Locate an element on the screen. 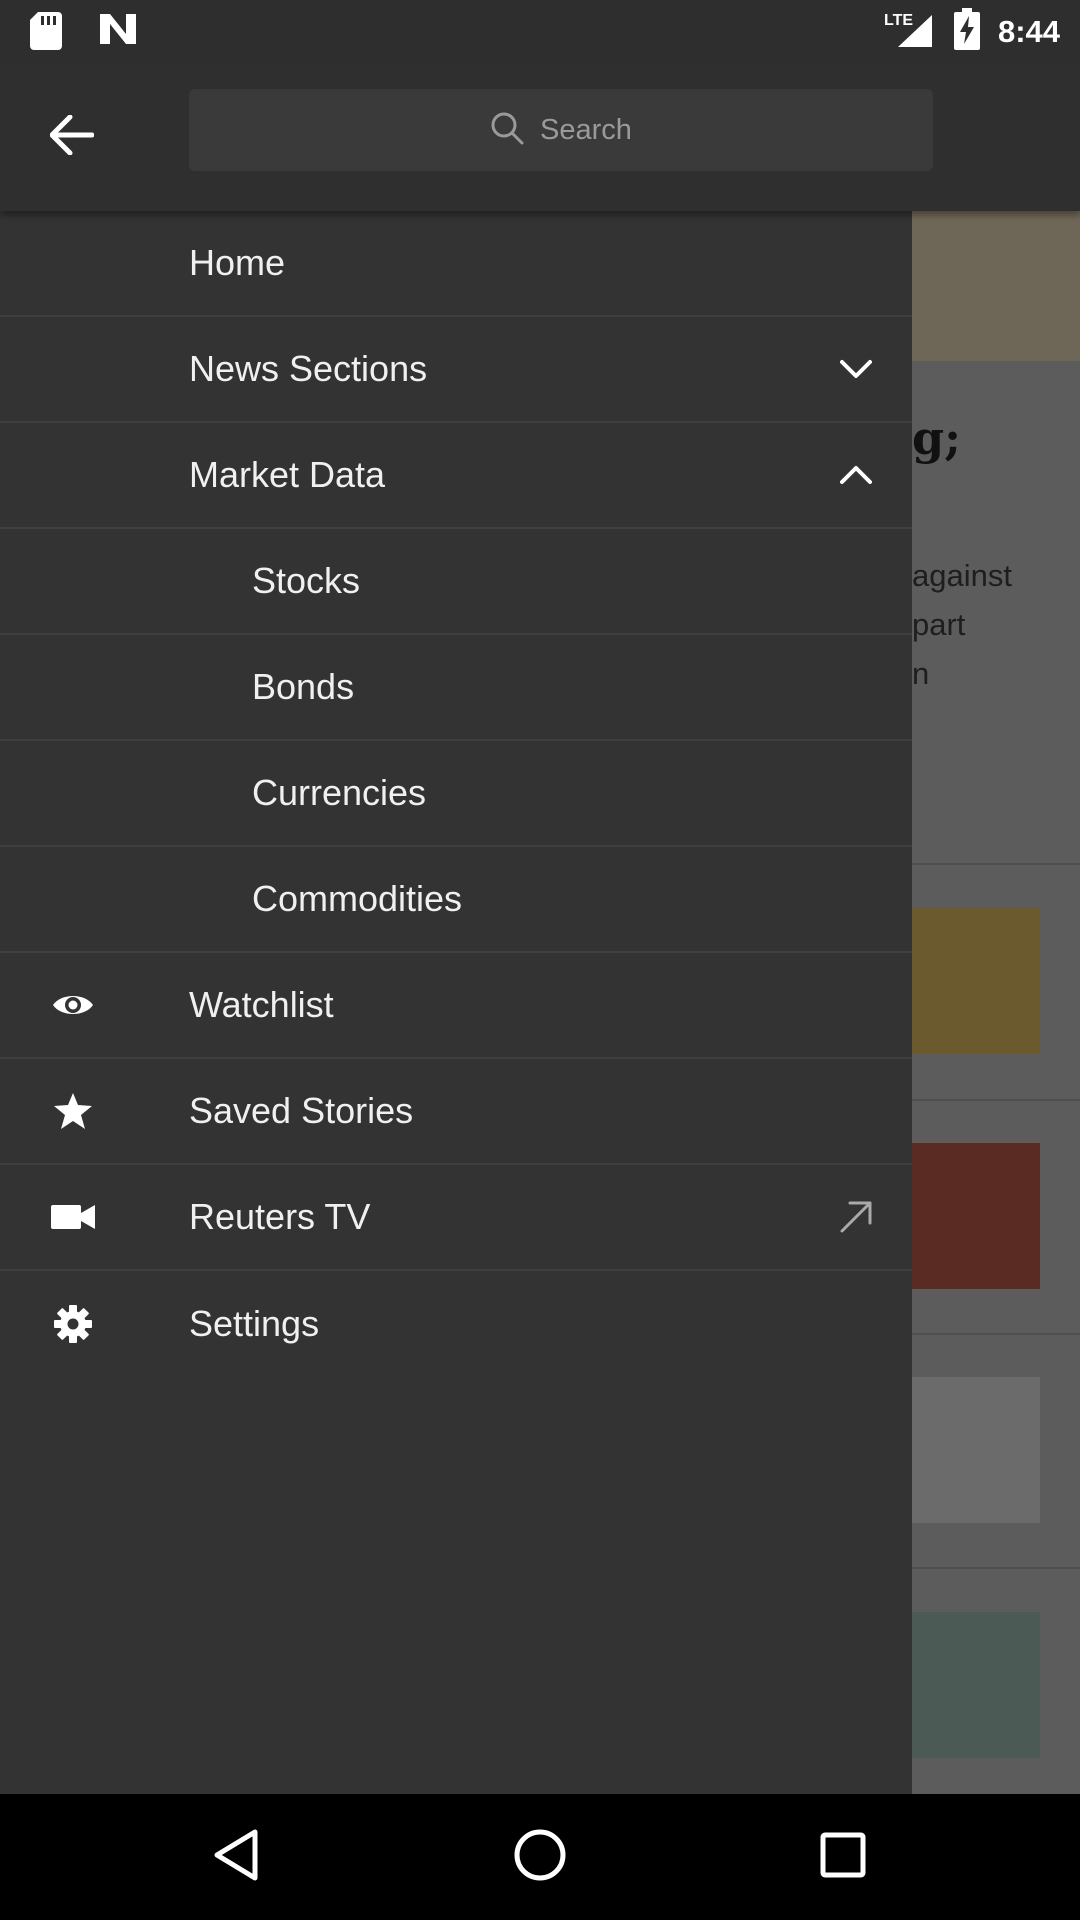  text-fragment: n is located at coordinates (921, 673).